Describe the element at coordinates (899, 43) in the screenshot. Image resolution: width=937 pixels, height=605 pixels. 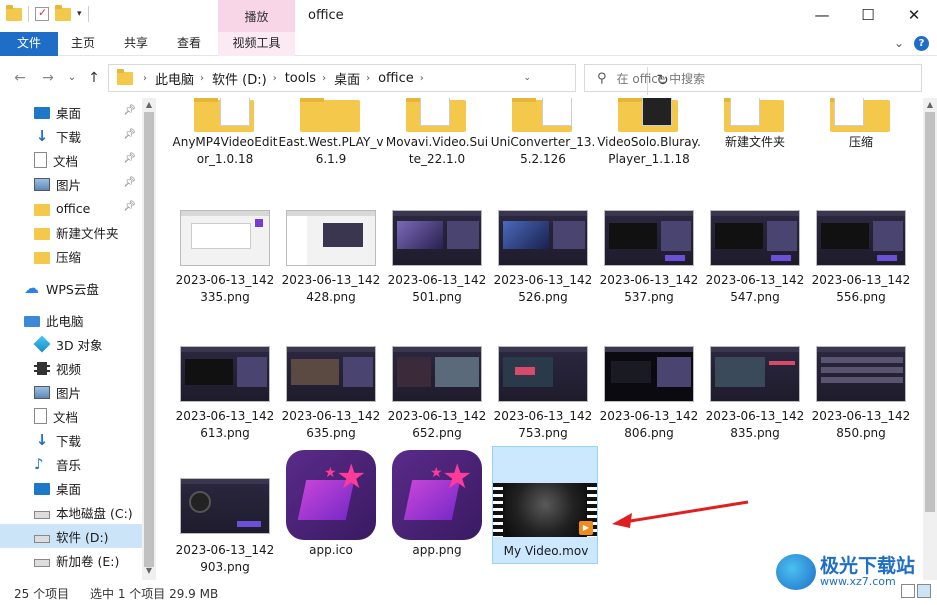
I see `expand-ribbon-icon: ⌄` at that location.